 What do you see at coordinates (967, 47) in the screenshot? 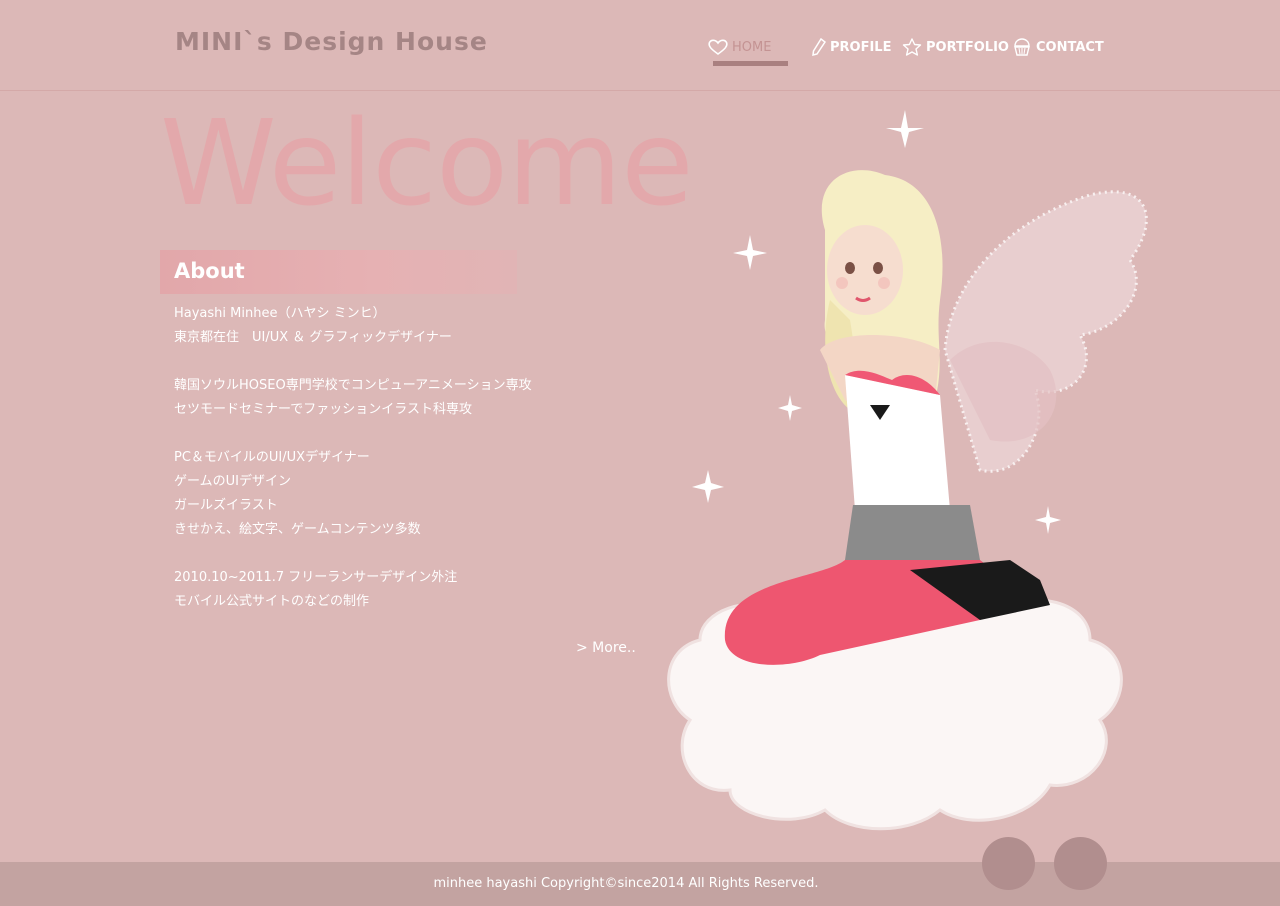
I see `nav-portfolio-label: PORTFOLIO` at bounding box center [967, 47].